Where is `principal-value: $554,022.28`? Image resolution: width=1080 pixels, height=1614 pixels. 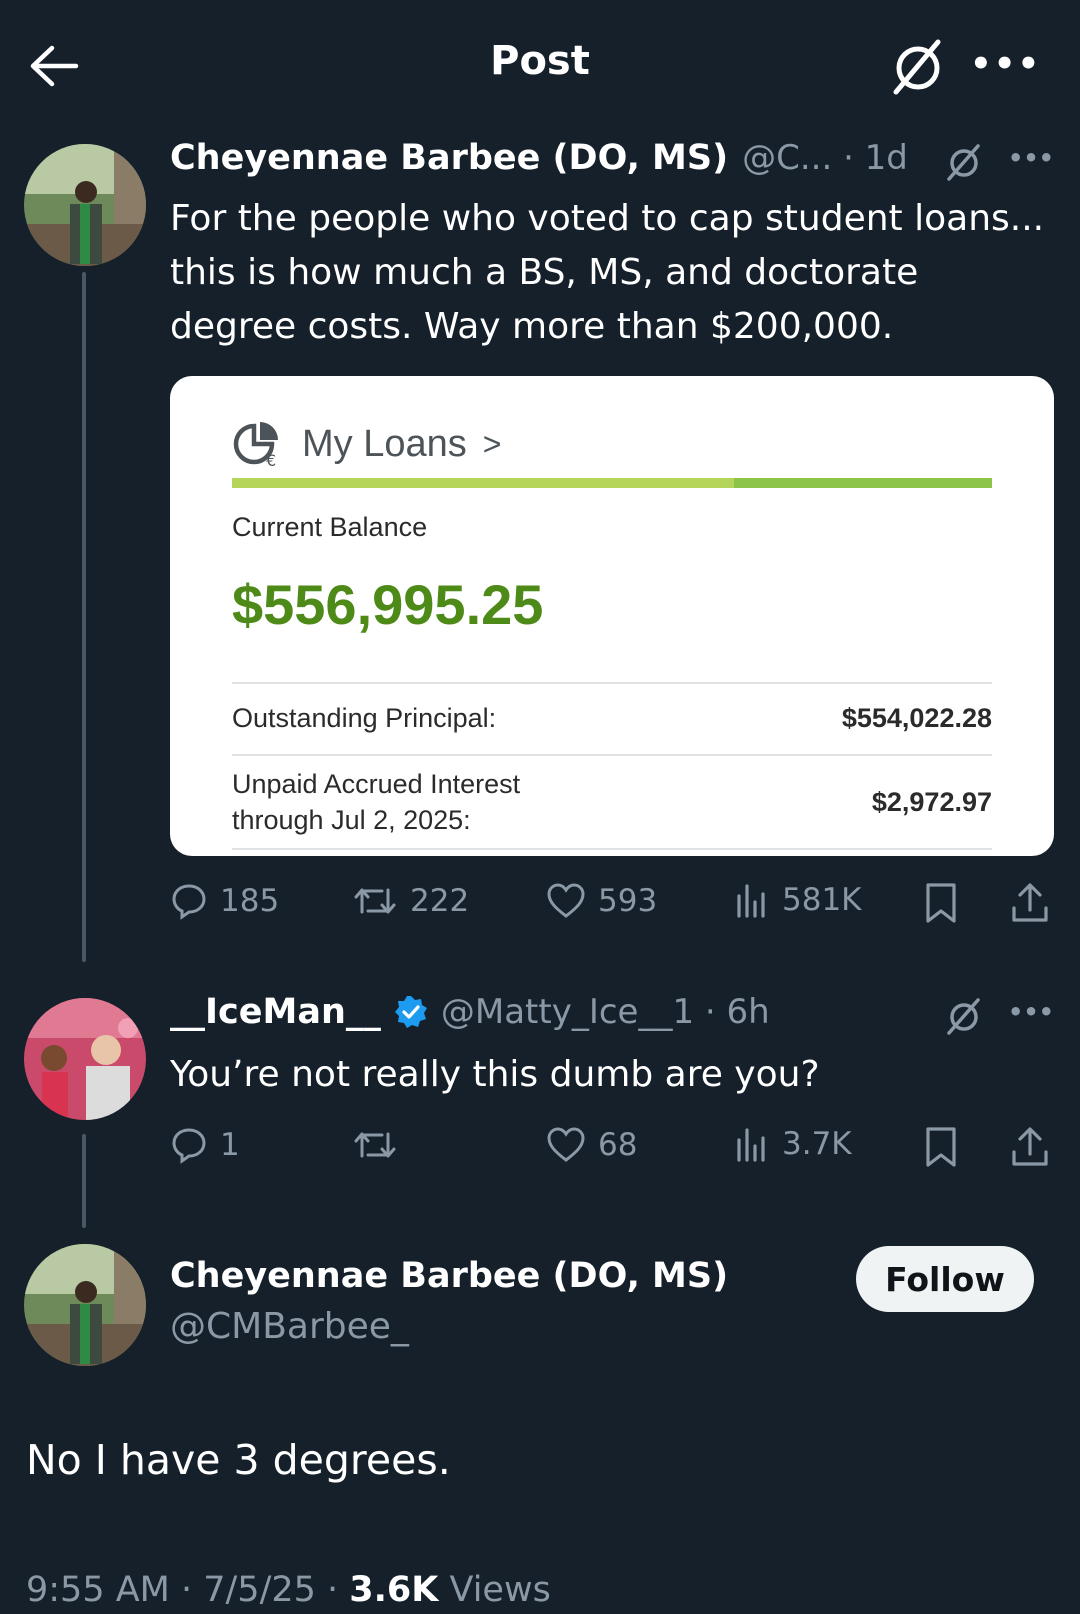
principal-value: $554,022.28 is located at coordinates (916, 717).